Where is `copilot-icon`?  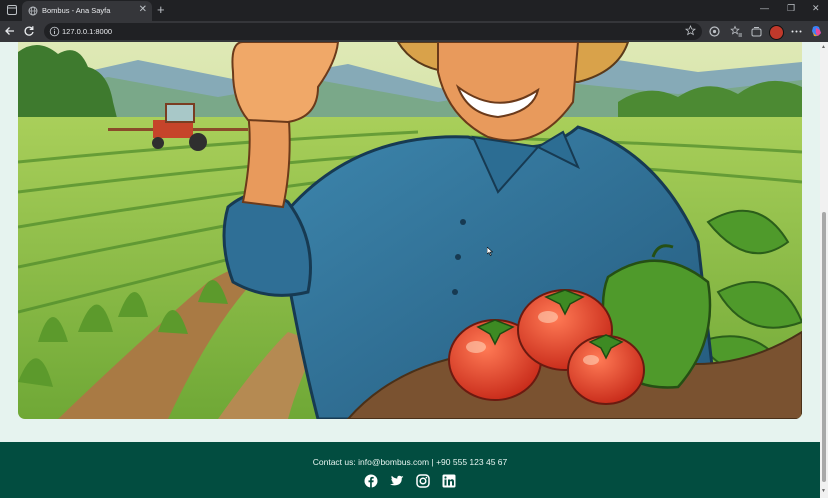
copilot-icon is located at coordinates (816, 31).